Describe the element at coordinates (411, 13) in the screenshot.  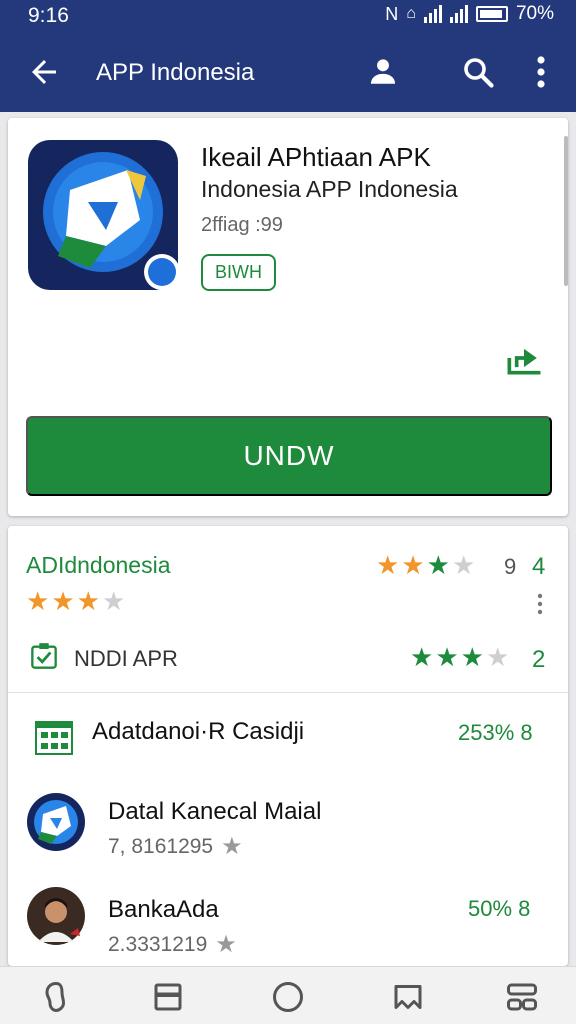
I see `wifi-icon: ⌂` at that location.